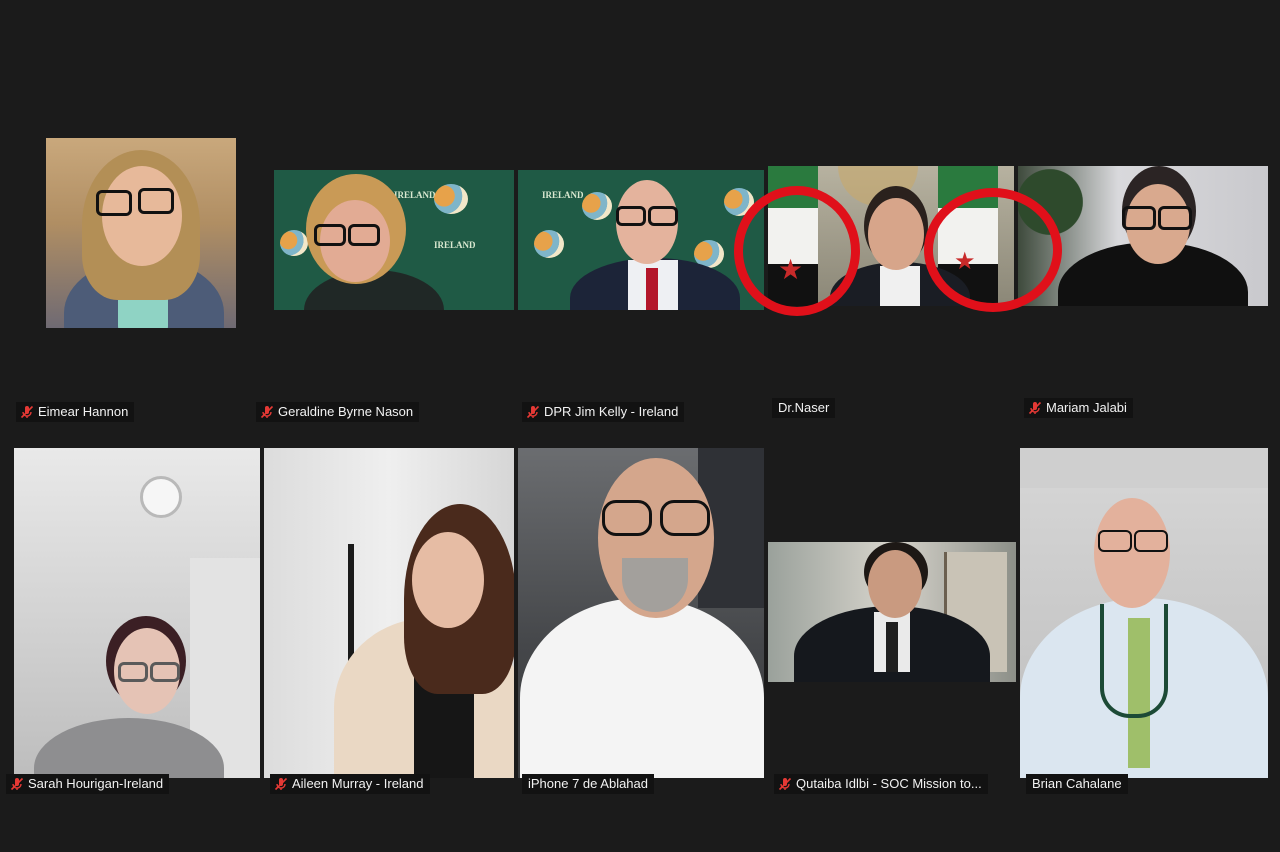 This screenshot has height=852, width=1280. I want to click on annotation-circle-left, so click(797, 251).